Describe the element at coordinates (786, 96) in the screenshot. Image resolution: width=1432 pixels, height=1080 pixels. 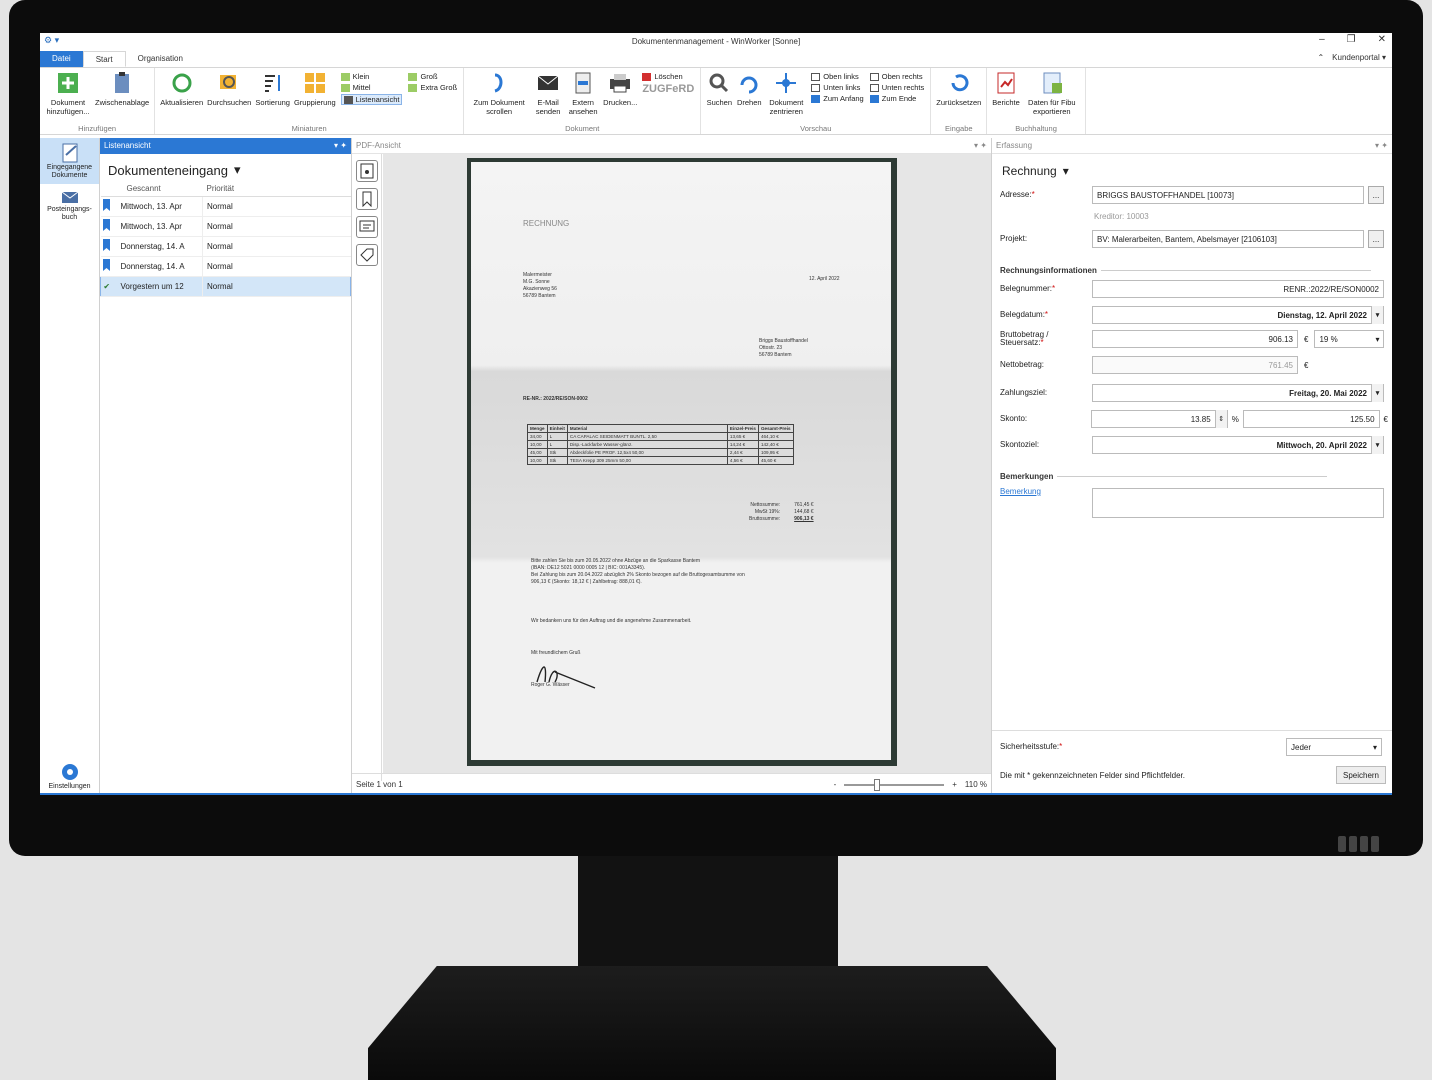
I see `center-document-button: Dokument zentrieren` at that location.